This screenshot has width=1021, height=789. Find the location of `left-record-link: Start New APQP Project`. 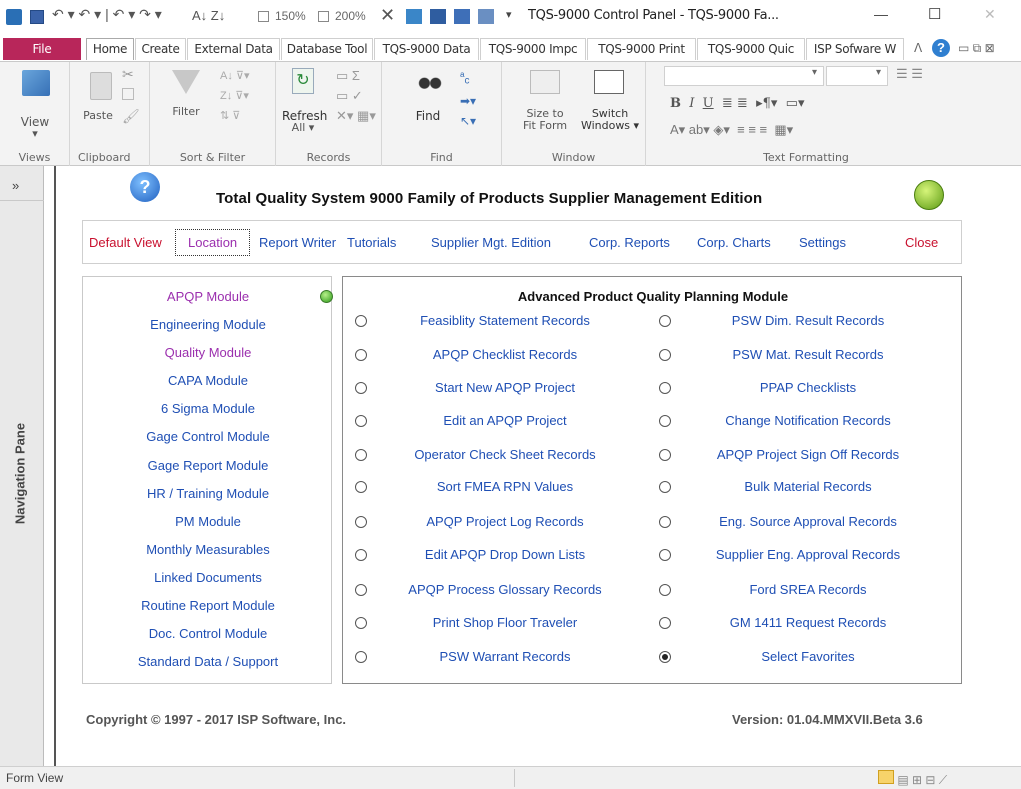

left-record-link: Start New APQP Project is located at coordinates (505, 387).